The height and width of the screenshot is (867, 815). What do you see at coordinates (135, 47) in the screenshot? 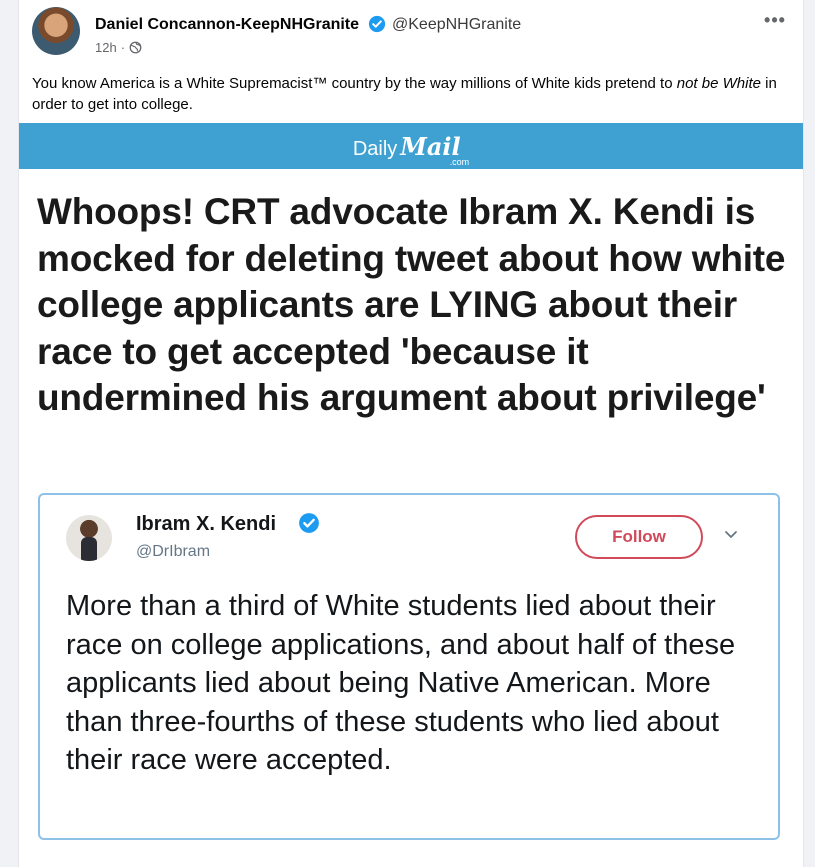
I see `globe-icon` at bounding box center [135, 47].